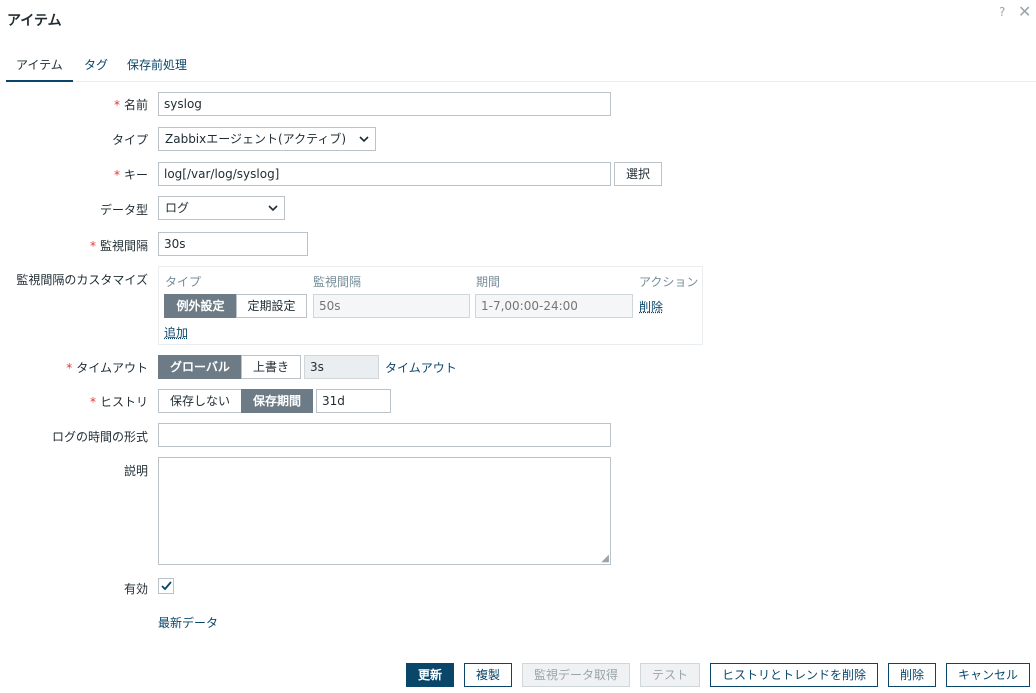  I want to click on update-button: 更新, so click(430, 675).